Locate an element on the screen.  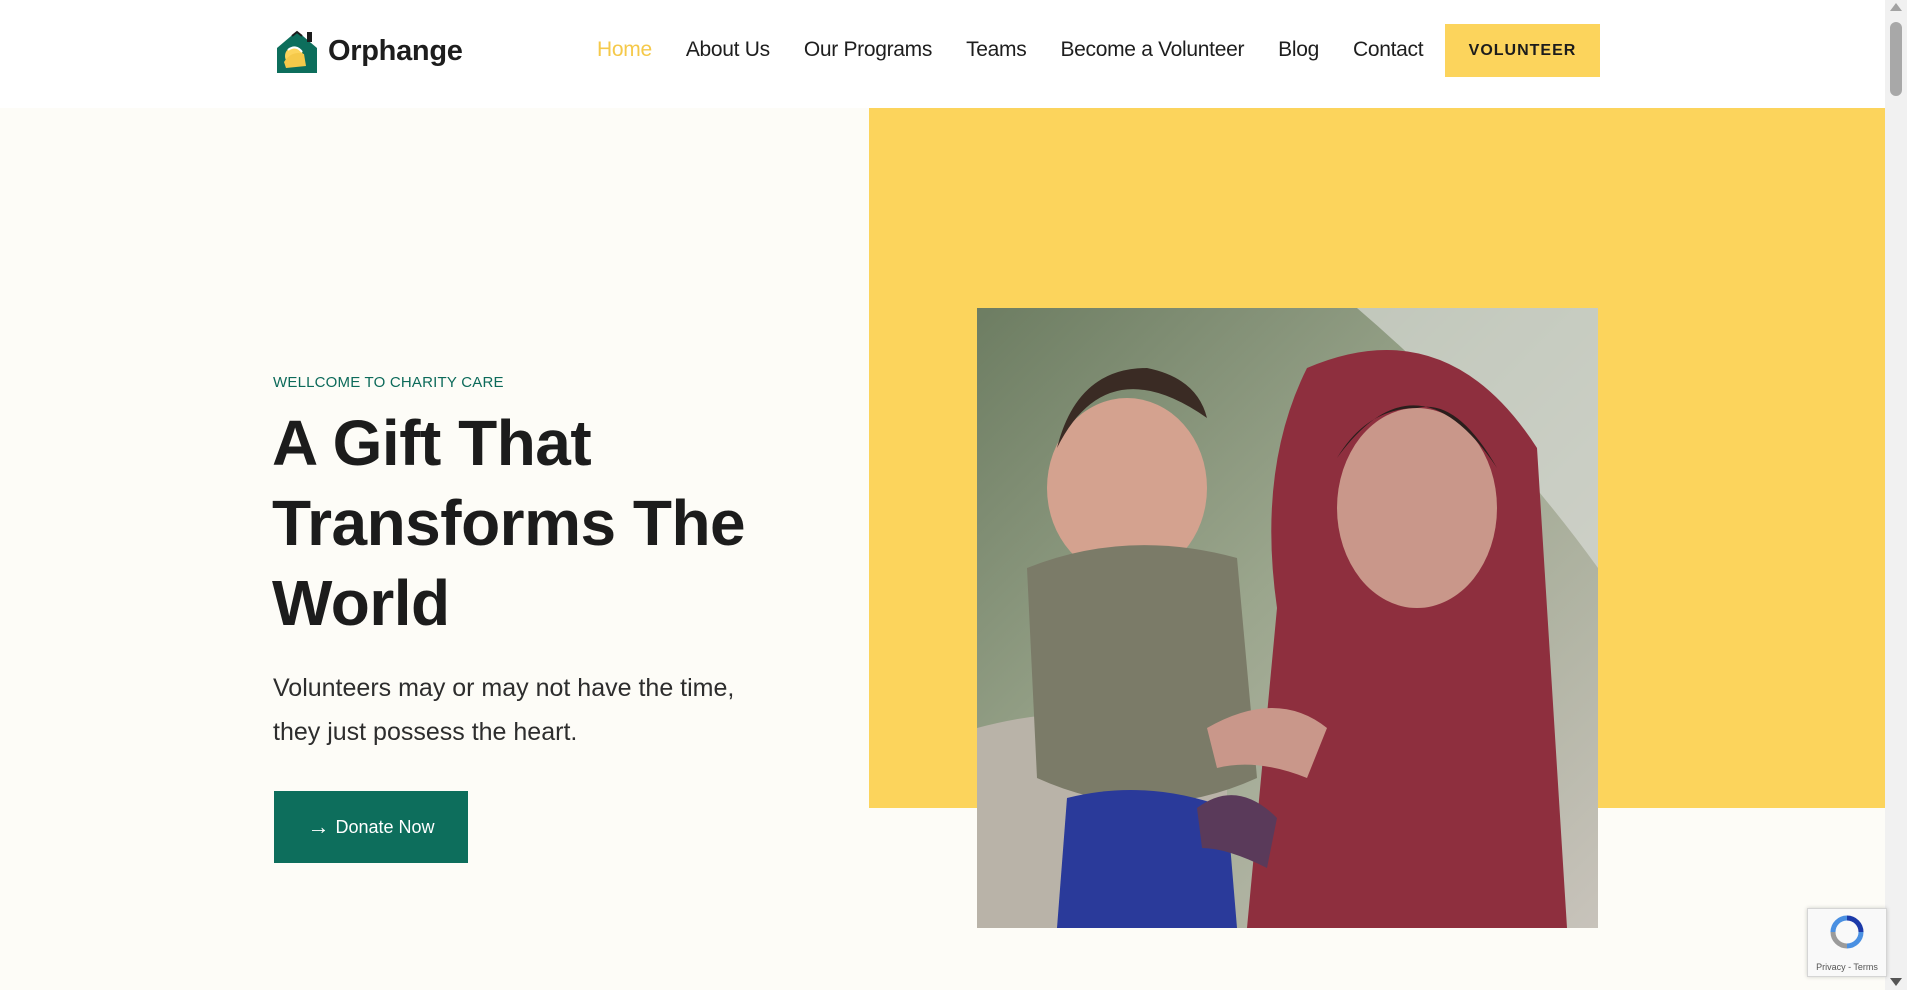
recaptcha-links: Privacy - Terms is located at coordinates (1847, 967).